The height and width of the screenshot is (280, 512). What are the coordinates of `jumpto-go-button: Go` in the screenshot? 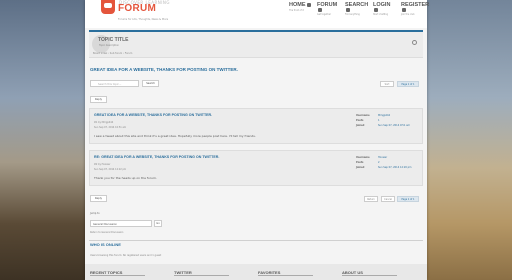 It's located at (158, 223).